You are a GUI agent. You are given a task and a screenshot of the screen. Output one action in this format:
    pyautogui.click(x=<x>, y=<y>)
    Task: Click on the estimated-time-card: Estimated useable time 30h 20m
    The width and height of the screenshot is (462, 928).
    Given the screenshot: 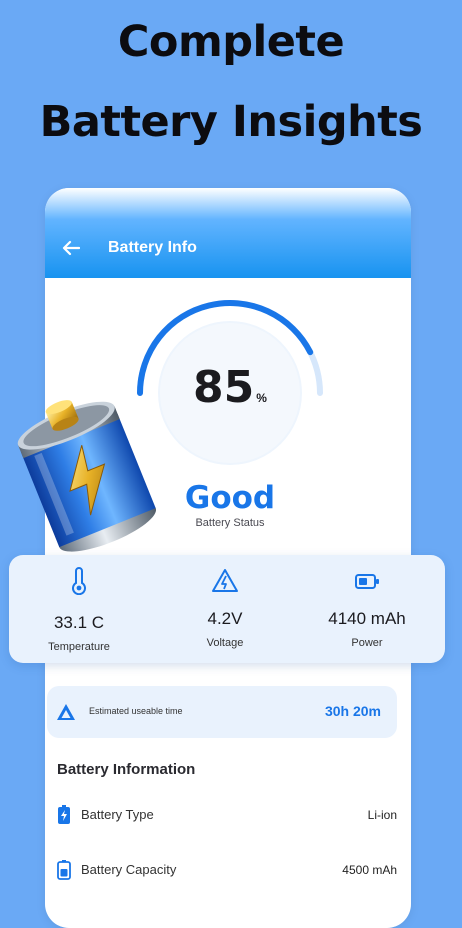 What is the action you would take?
    pyautogui.click(x=222, y=712)
    